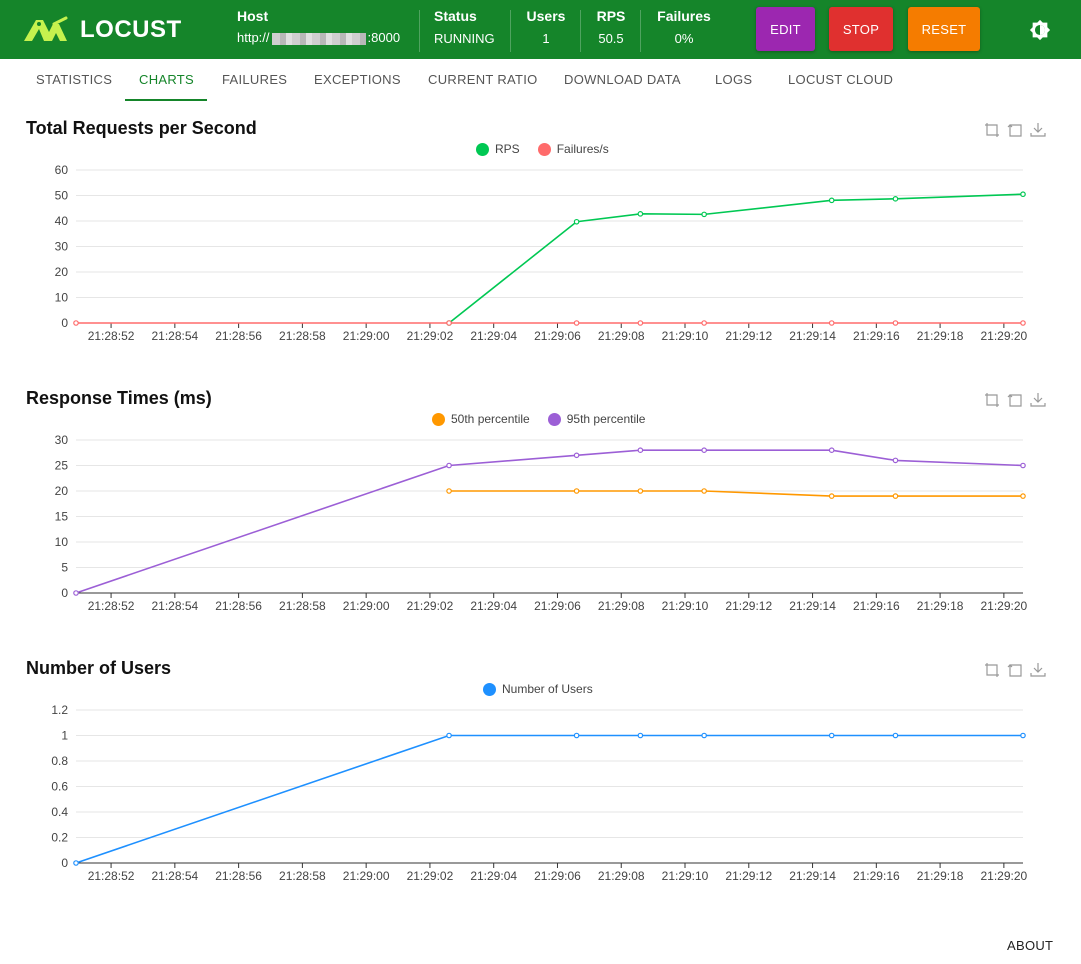 Image resolution: width=1081 pixels, height=964 pixels. Describe the element at coordinates (102, 30) in the screenshot. I see `locust-logo: LOCUST` at that location.